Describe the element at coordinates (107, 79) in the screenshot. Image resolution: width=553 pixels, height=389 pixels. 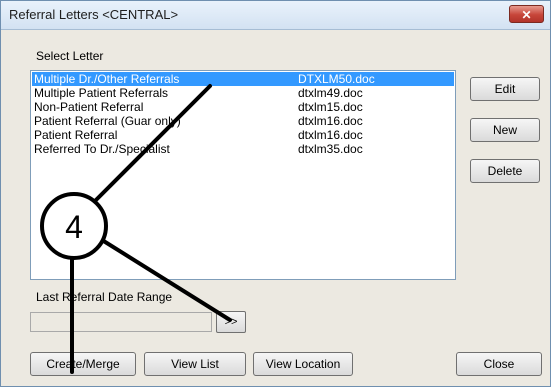
I see `letter-name: Multiple Dr./Other Referrals` at that location.